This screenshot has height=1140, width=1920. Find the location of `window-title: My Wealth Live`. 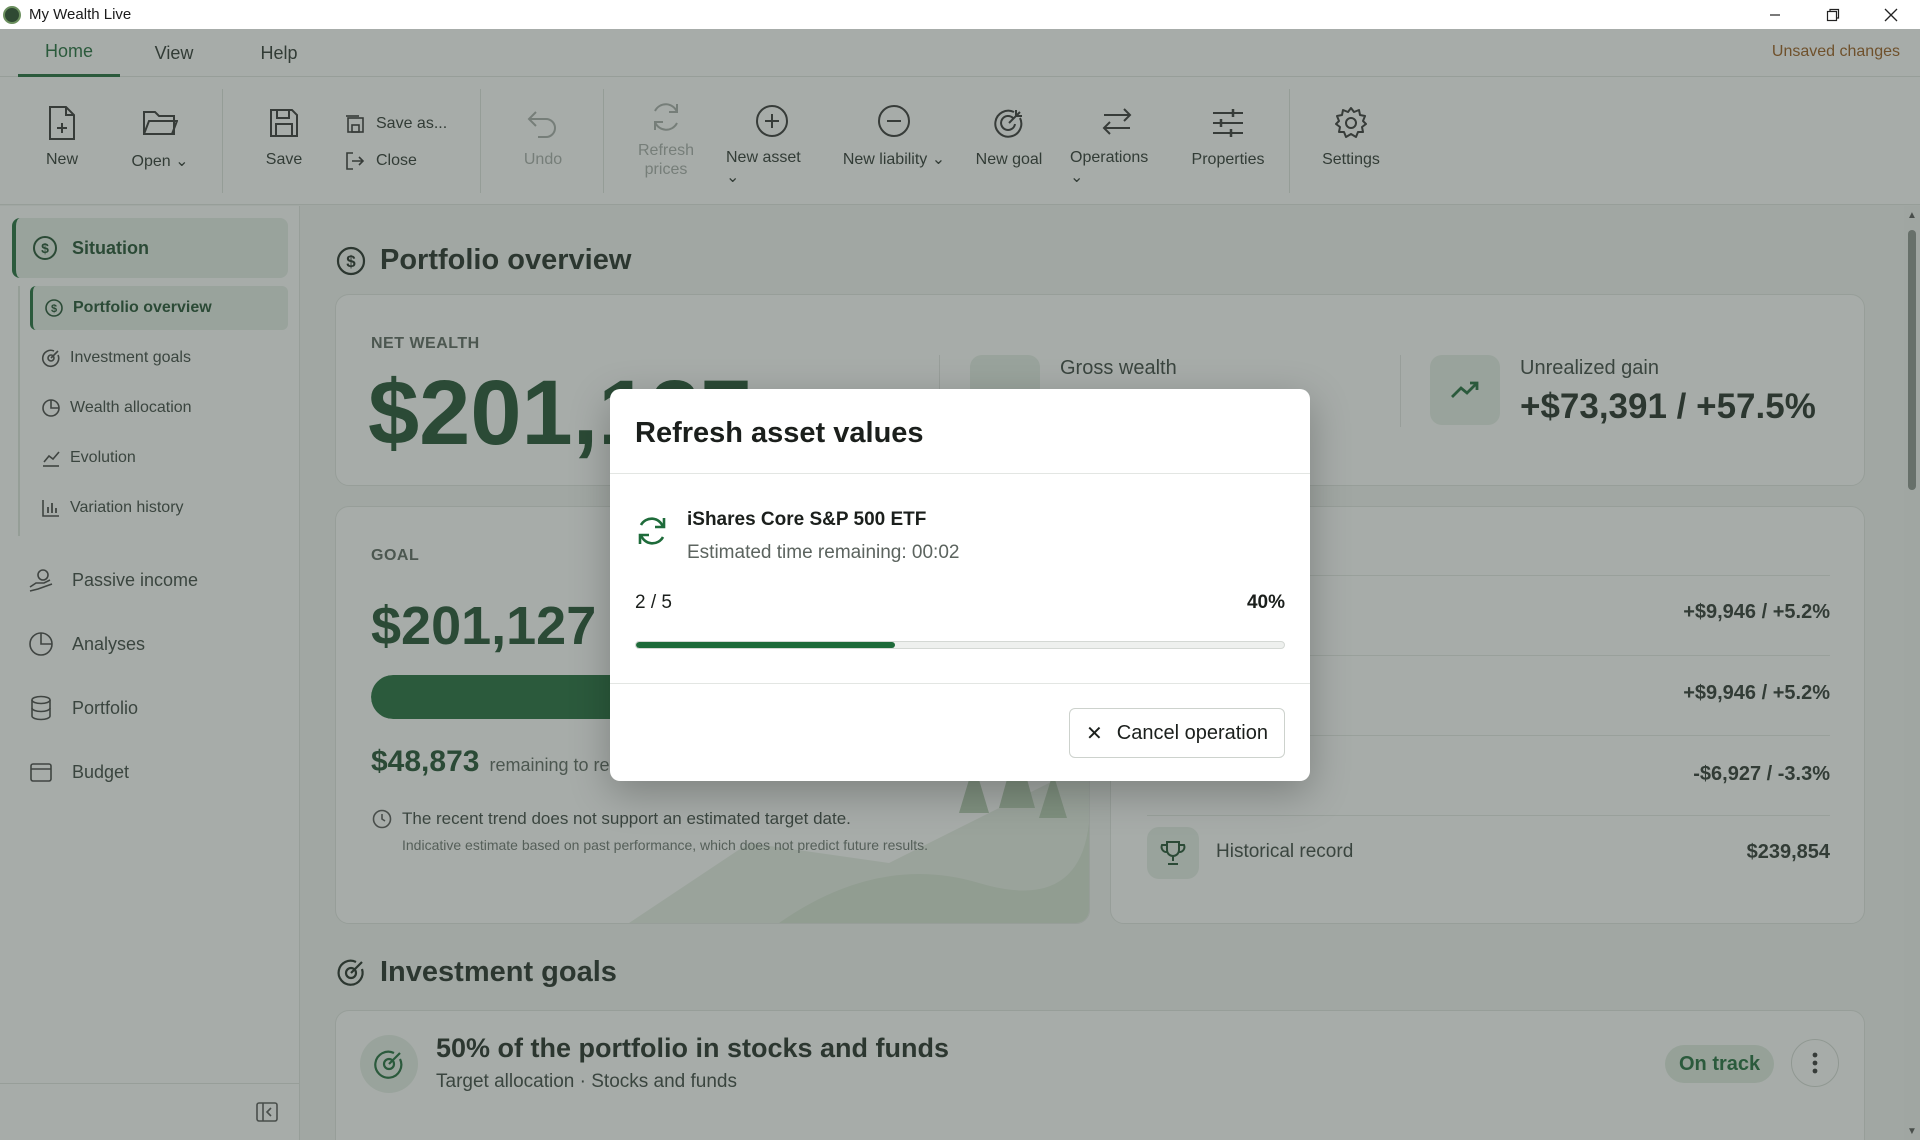

window-title: My Wealth Live is located at coordinates (80, 14).